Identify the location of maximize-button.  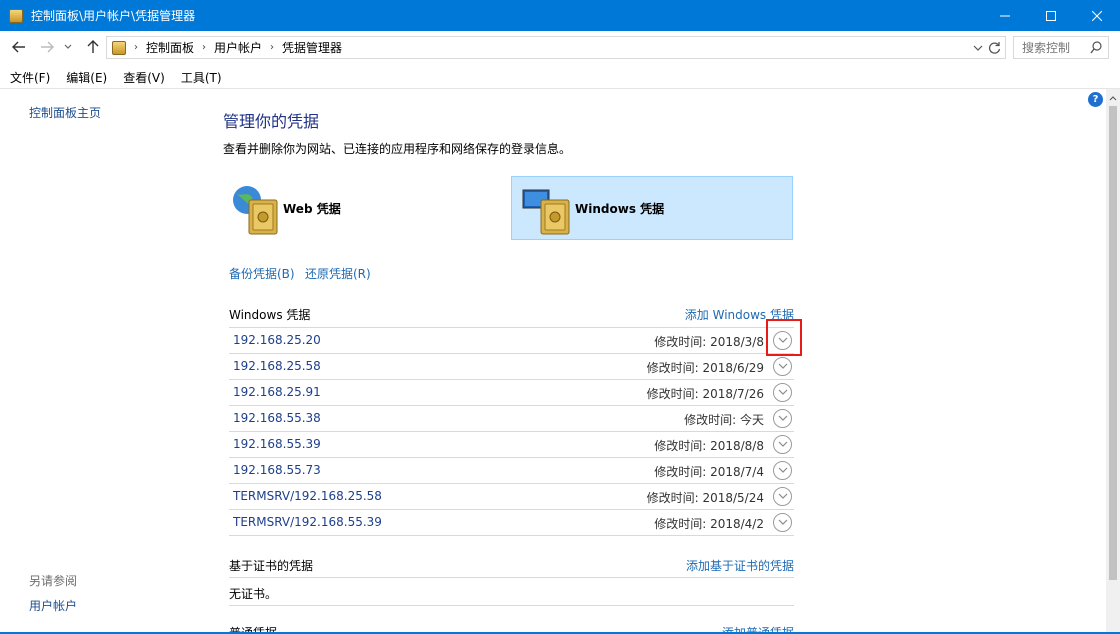
(1051, 15).